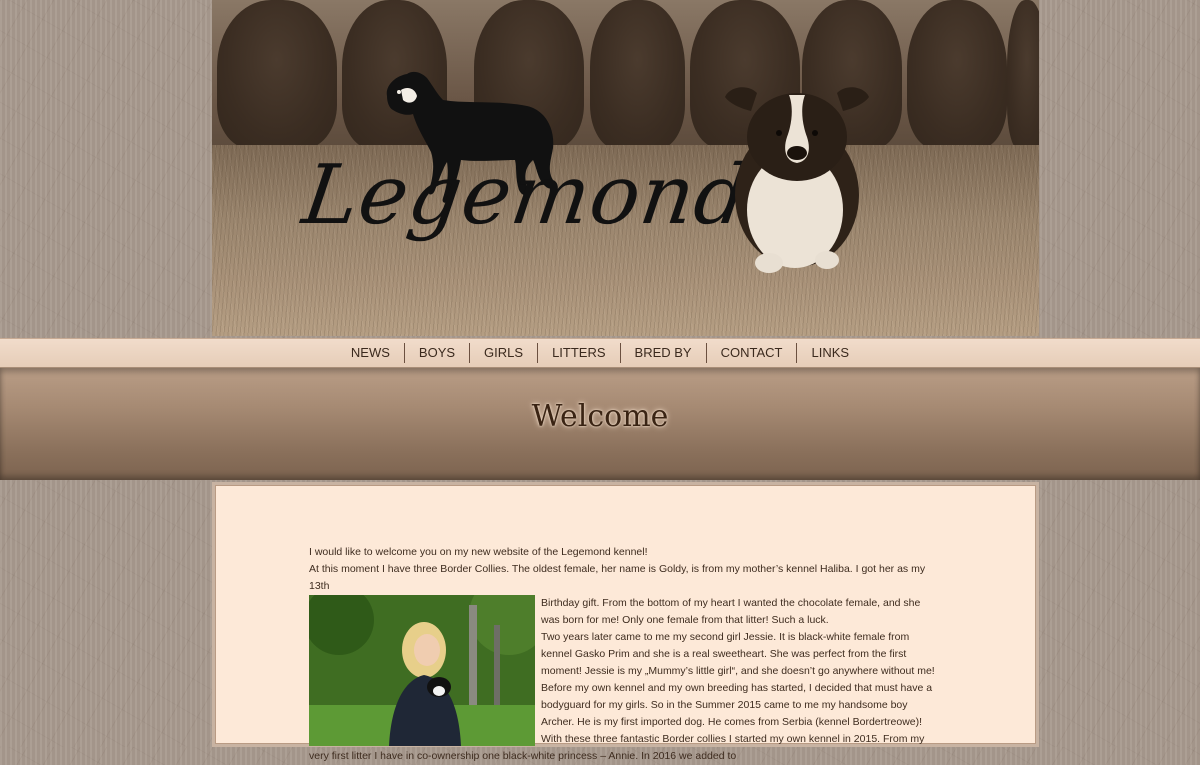 This screenshot has height=765, width=1200. What do you see at coordinates (578, 353) in the screenshot?
I see `nav-item-litters: LITTERS` at bounding box center [578, 353].